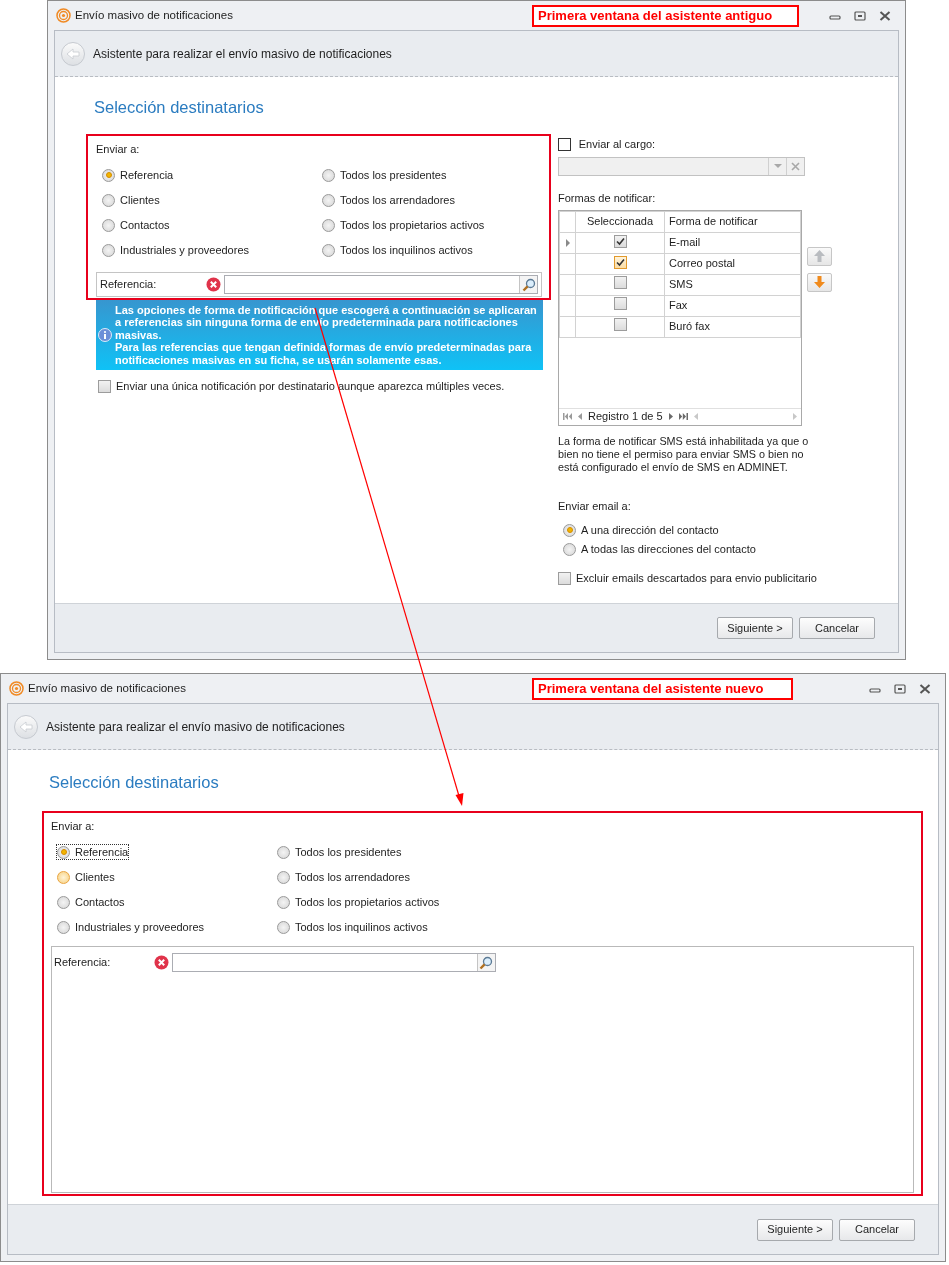 Image resolution: width=949 pixels, height=1265 pixels. I want to click on search-icon, so click(528, 284).